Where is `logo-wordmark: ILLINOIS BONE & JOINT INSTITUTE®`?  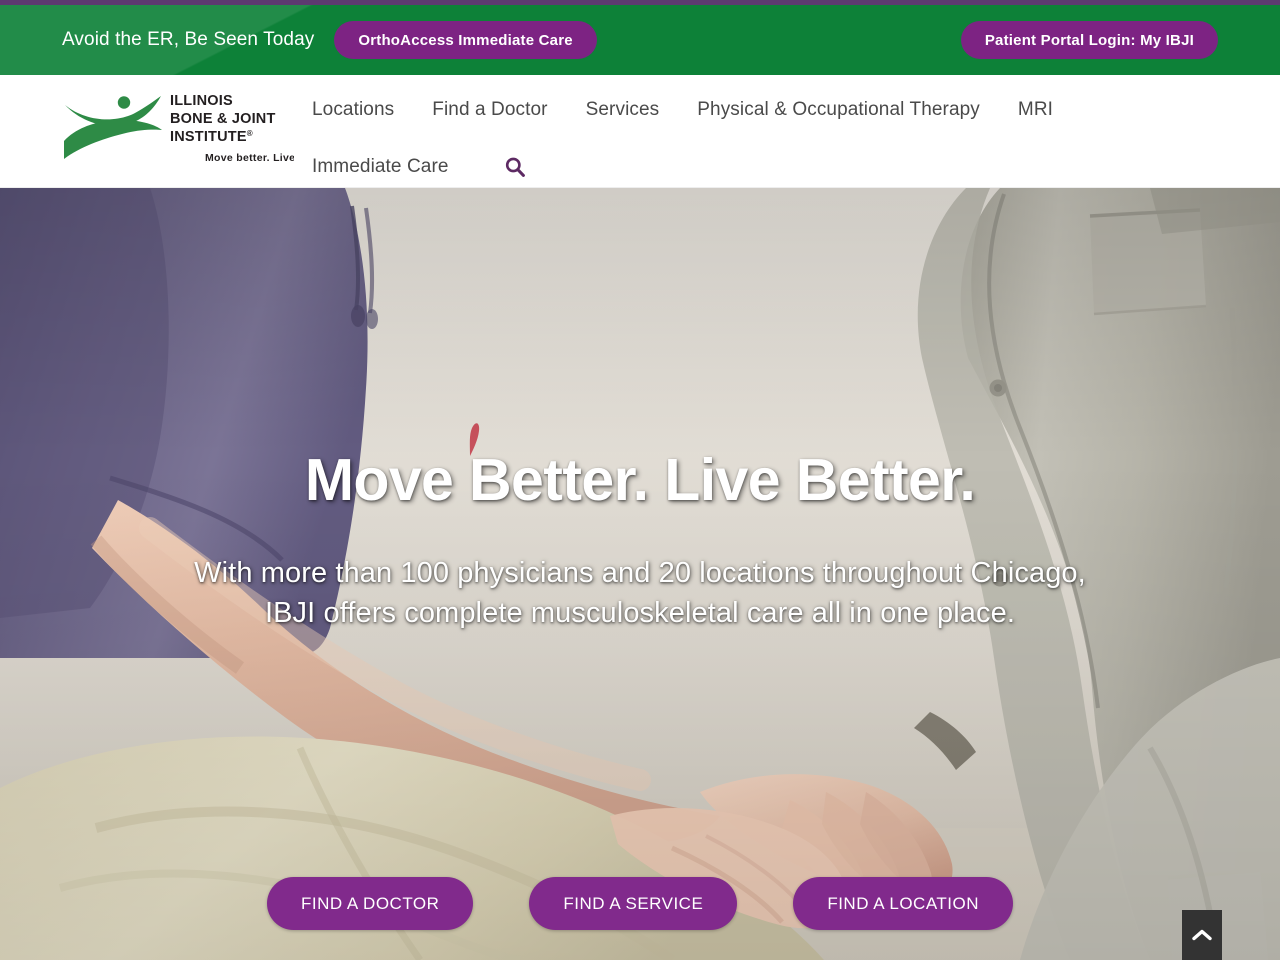
logo-wordmark: ILLINOIS BONE & JOINT INSTITUTE® is located at coordinates (223, 119).